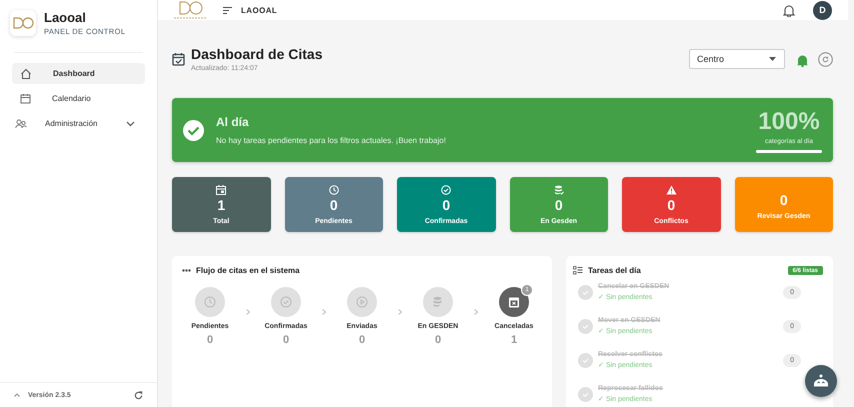  Describe the element at coordinates (78, 123) in the screenshot. I see `nav-item: Administración` at that location.